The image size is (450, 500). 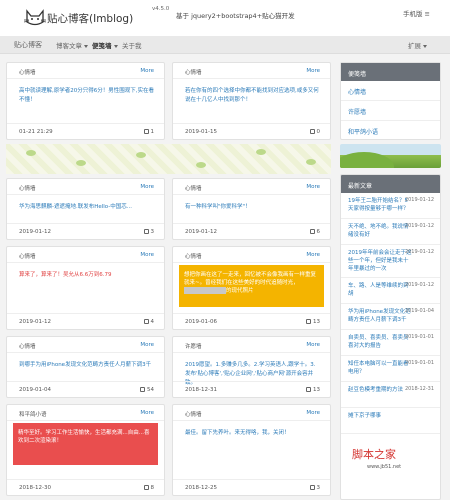 I want to click on news-item: 摊下京子哪事, so click(x=390, y=421).